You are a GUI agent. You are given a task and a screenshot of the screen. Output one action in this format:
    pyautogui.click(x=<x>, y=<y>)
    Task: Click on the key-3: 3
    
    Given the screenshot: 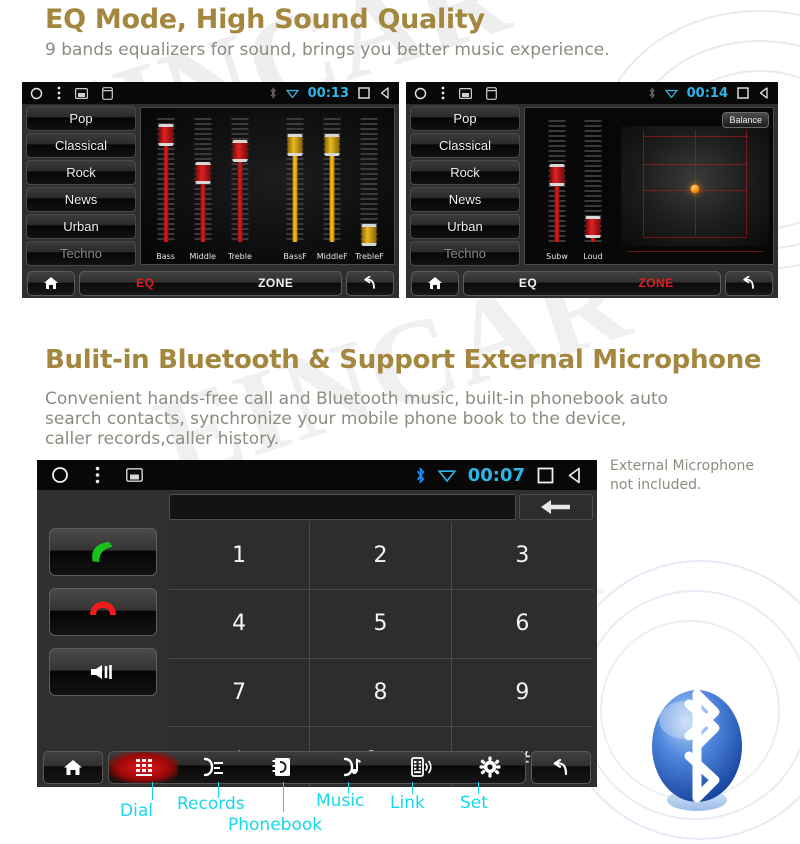 What is the action you would take?
    pyautogui.click(x=522, y=556)
    